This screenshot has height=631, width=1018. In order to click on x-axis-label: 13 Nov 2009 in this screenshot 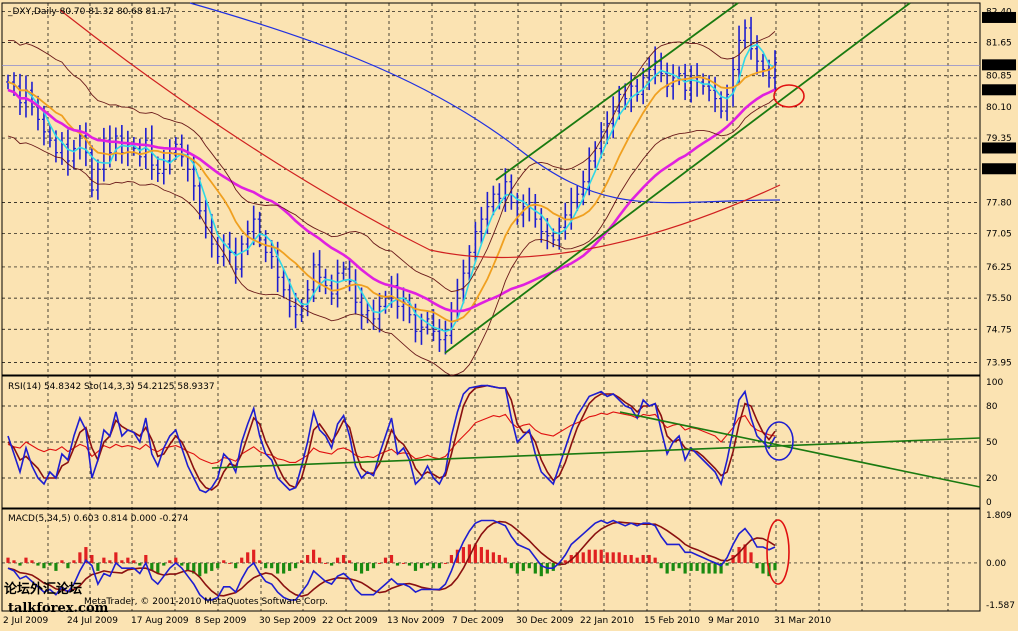, I will do `click(416, 621)`.